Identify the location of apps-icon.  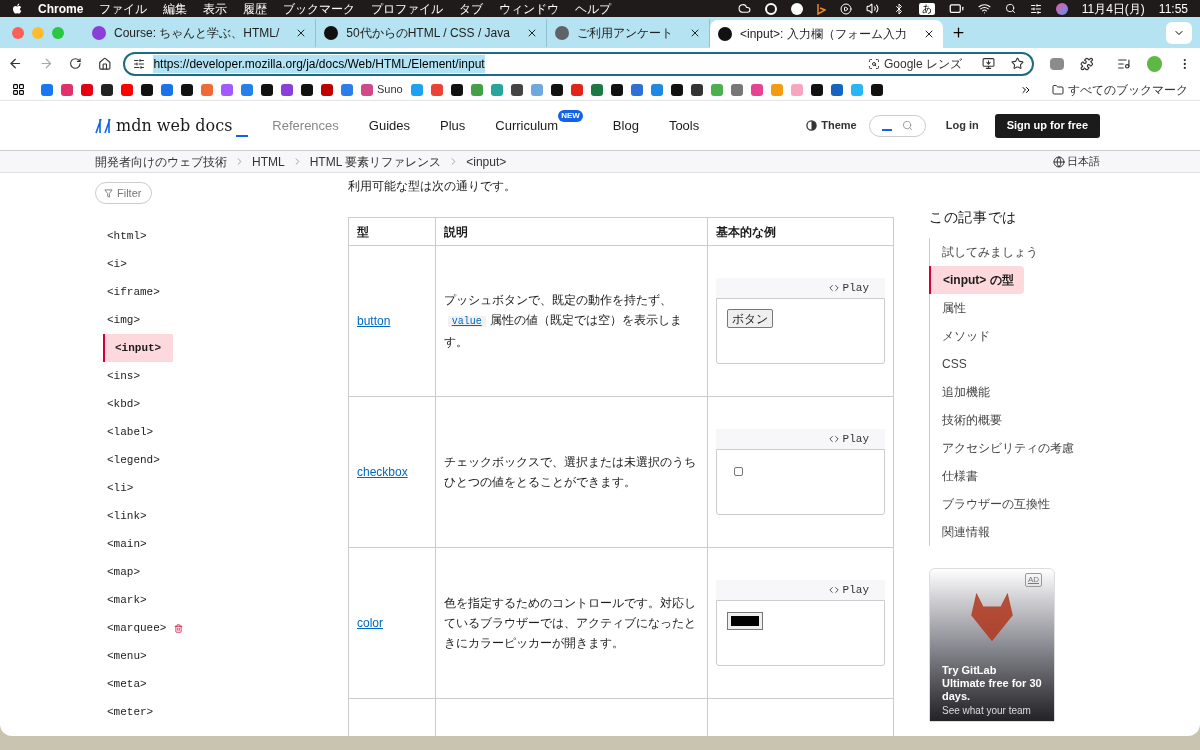
(18, 89).